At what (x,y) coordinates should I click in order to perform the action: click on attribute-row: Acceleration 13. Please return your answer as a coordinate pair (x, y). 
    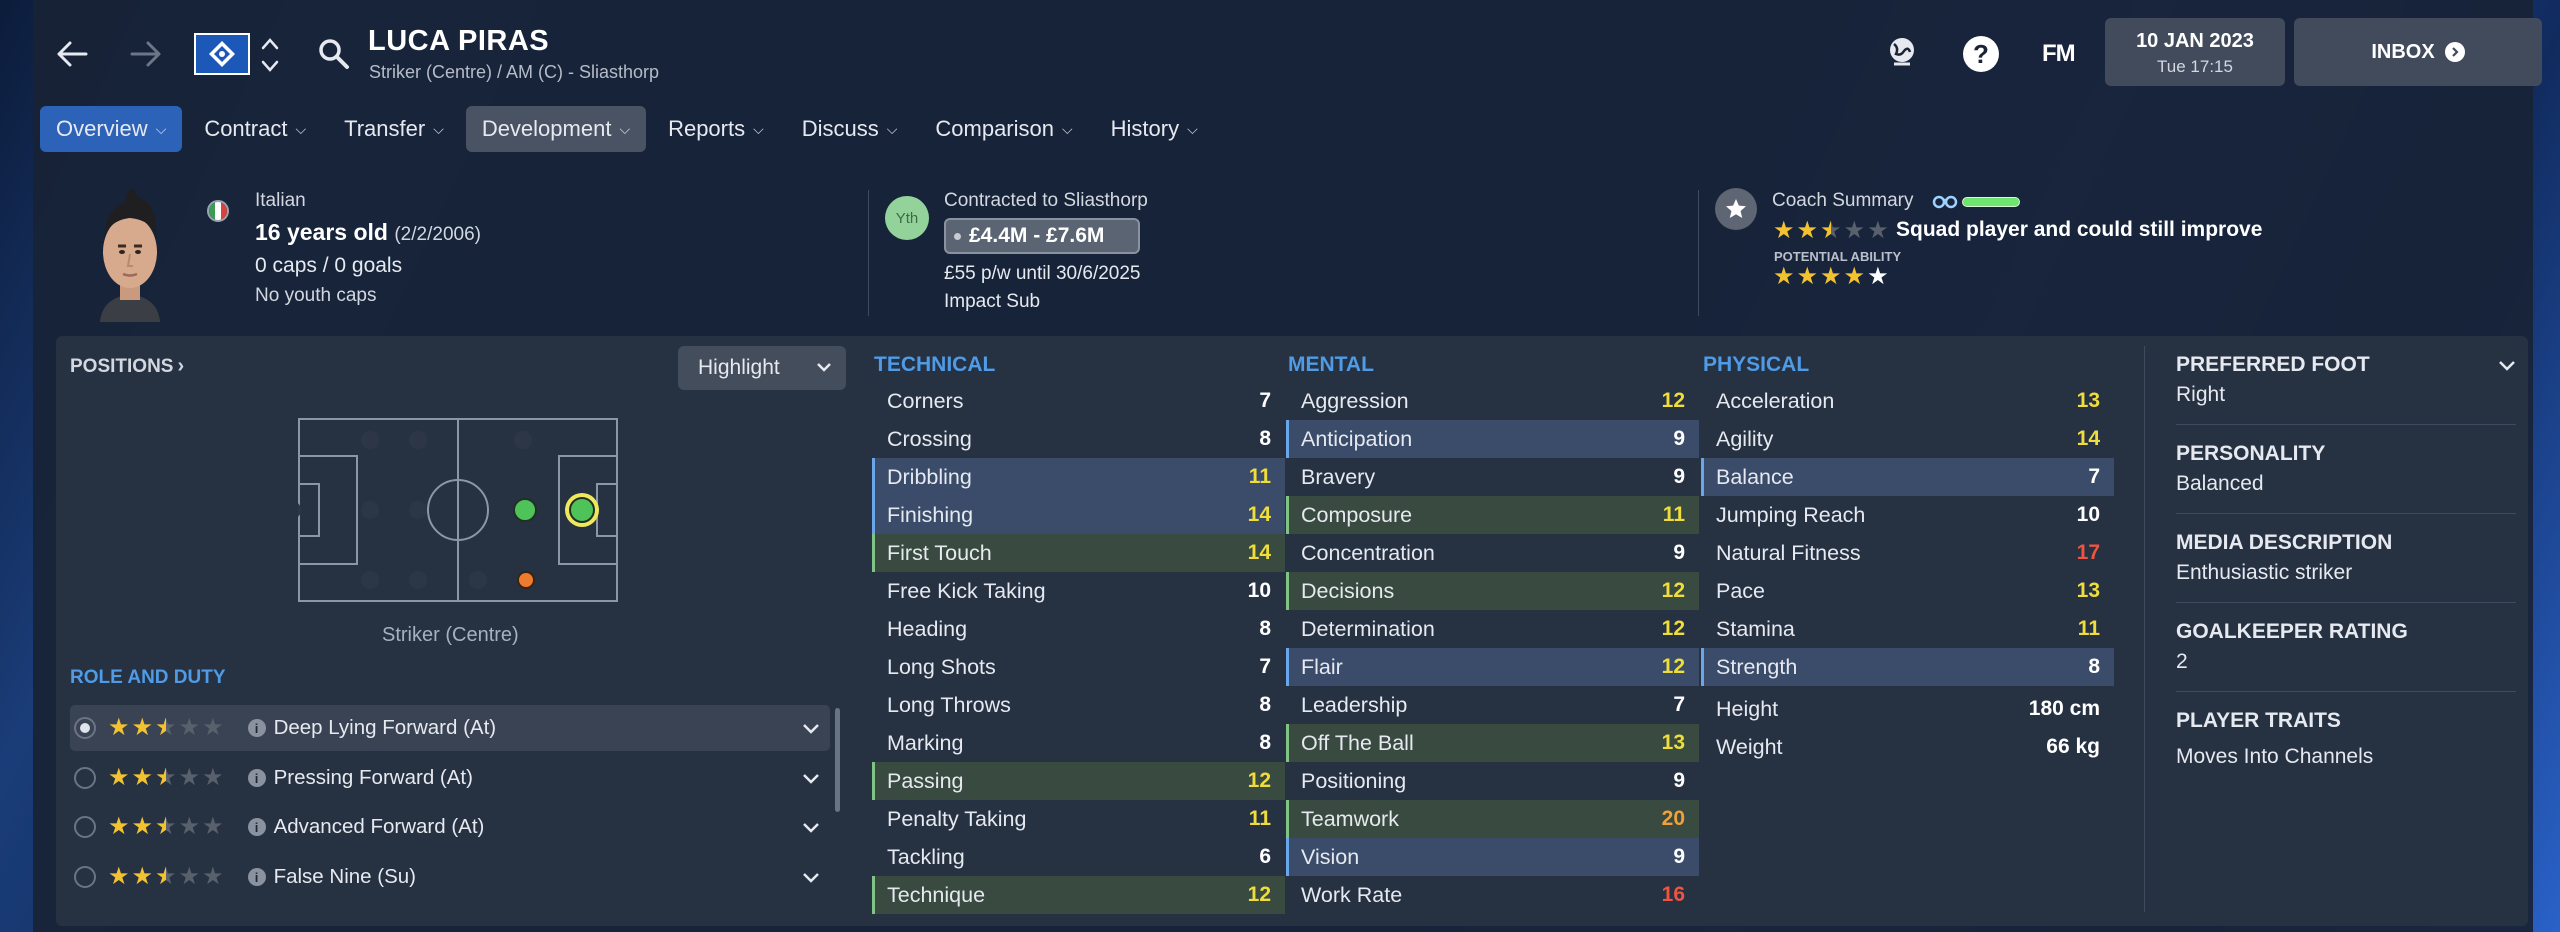
    Looking at the image, I should click on (1907, 401).